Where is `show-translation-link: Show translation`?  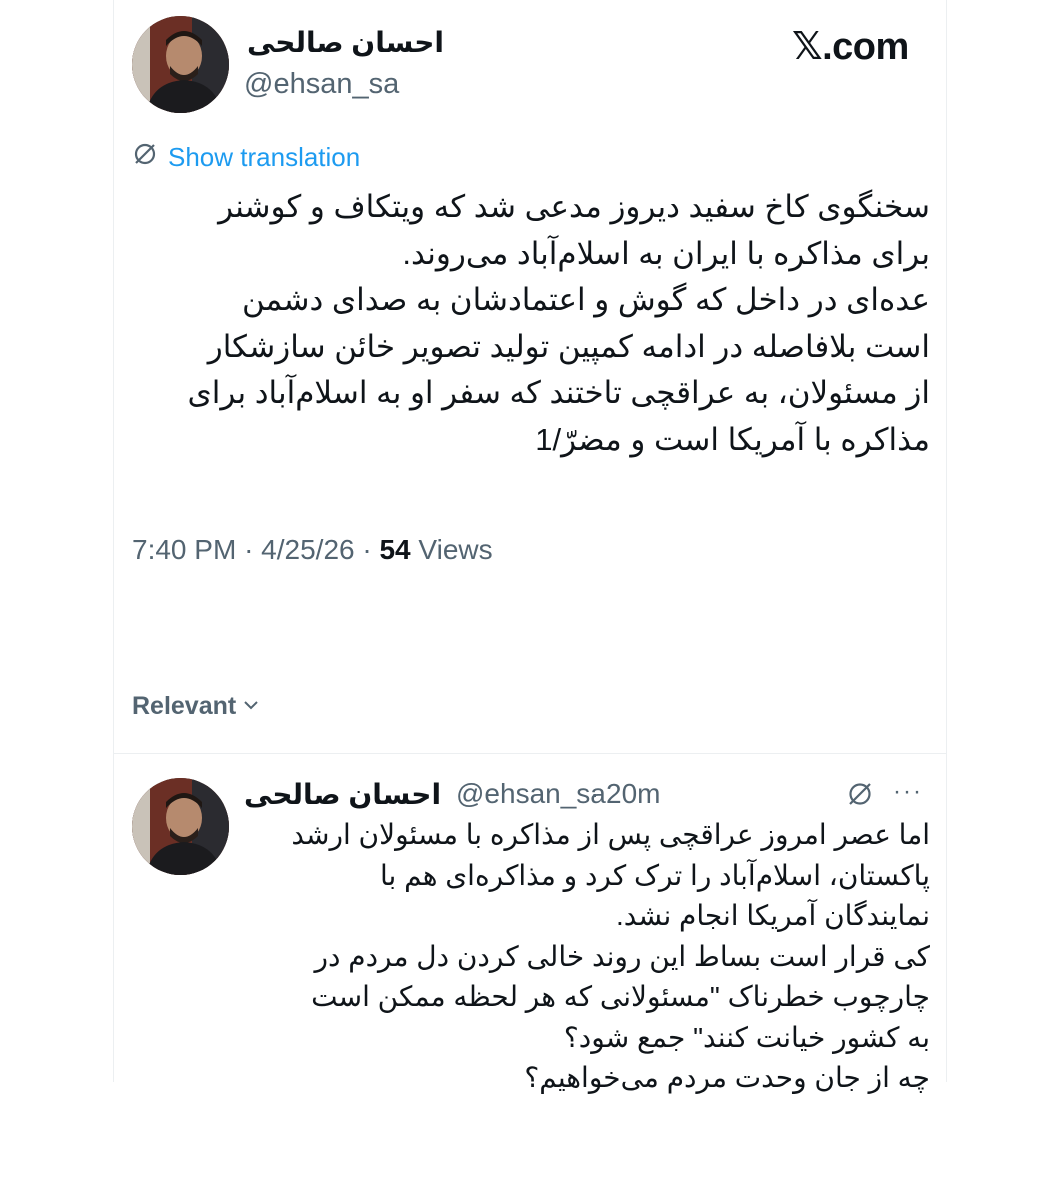
show-translation-link: Show translation is located at coordinates (246, 157).